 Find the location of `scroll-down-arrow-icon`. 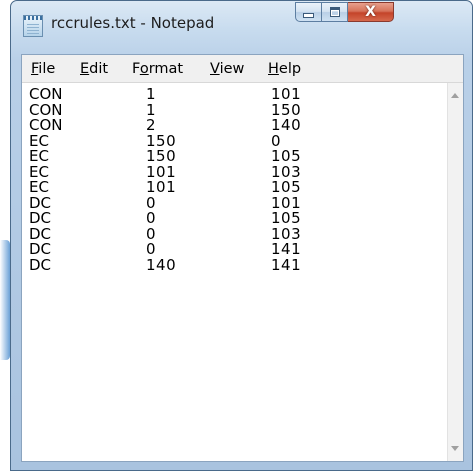

scroll-down-arrow-icon is located at coordinates (455, 448).